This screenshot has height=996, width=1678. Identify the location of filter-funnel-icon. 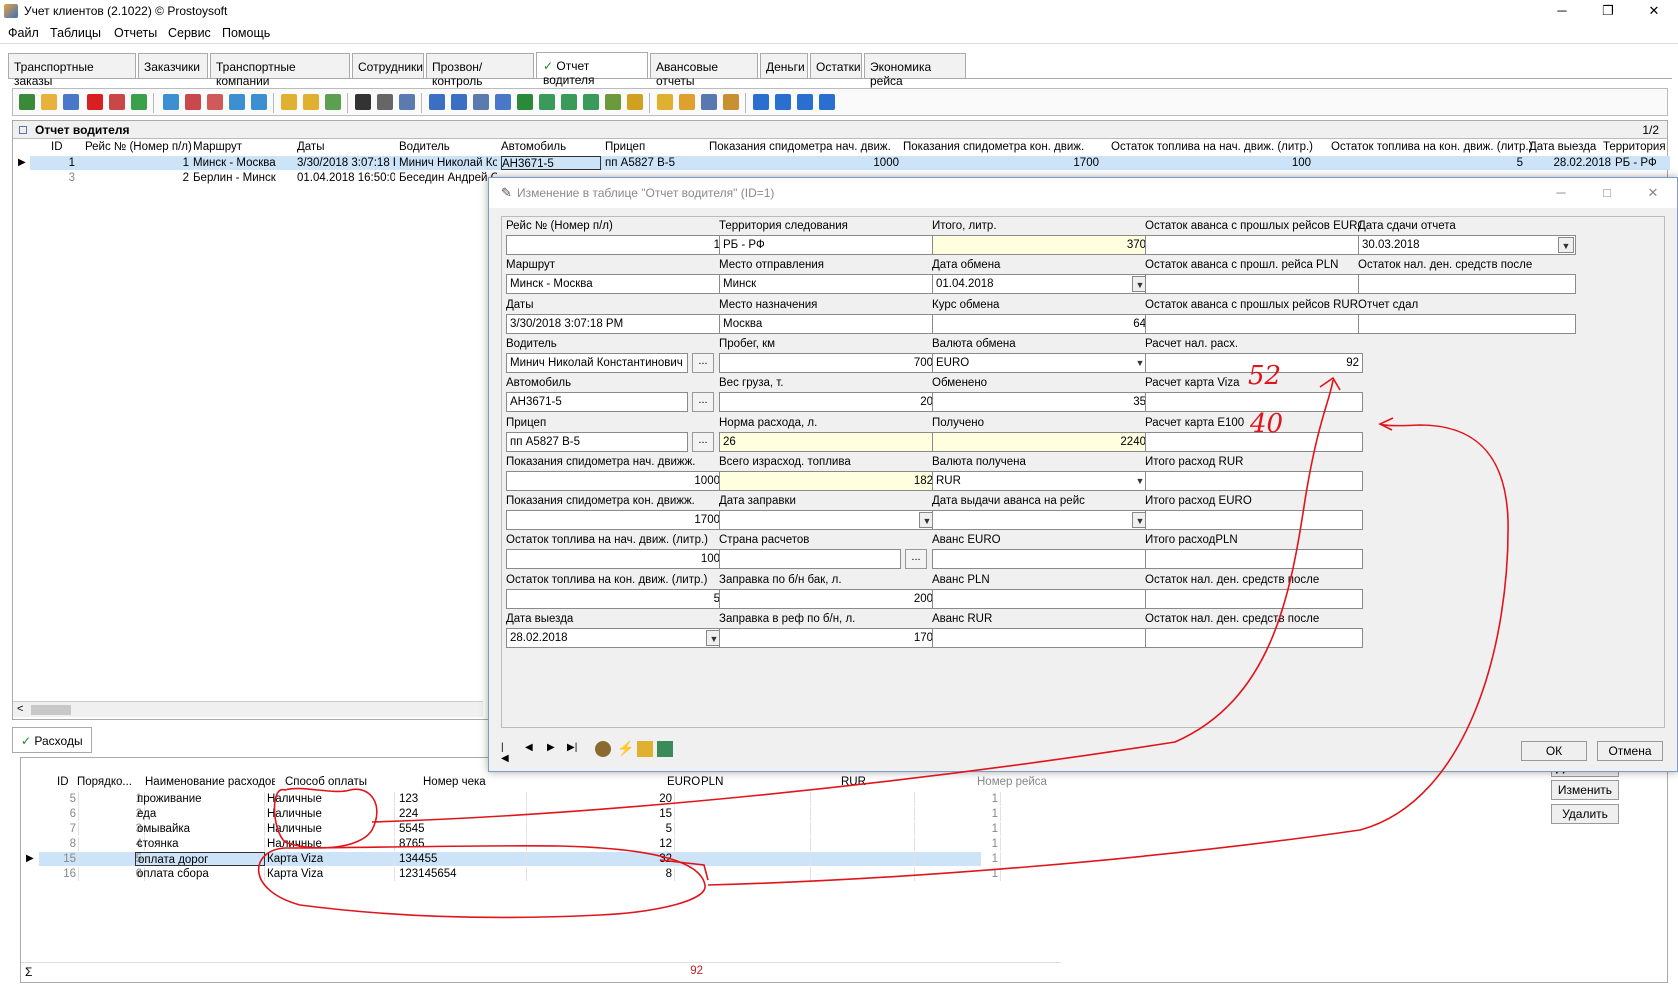
(289, 102).